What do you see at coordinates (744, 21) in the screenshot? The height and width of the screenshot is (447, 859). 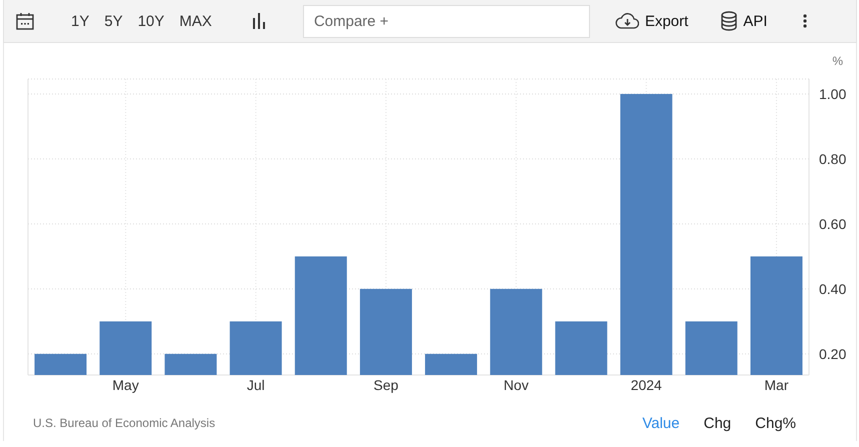 I see `api-button: API` at bounding box center [744, 21].